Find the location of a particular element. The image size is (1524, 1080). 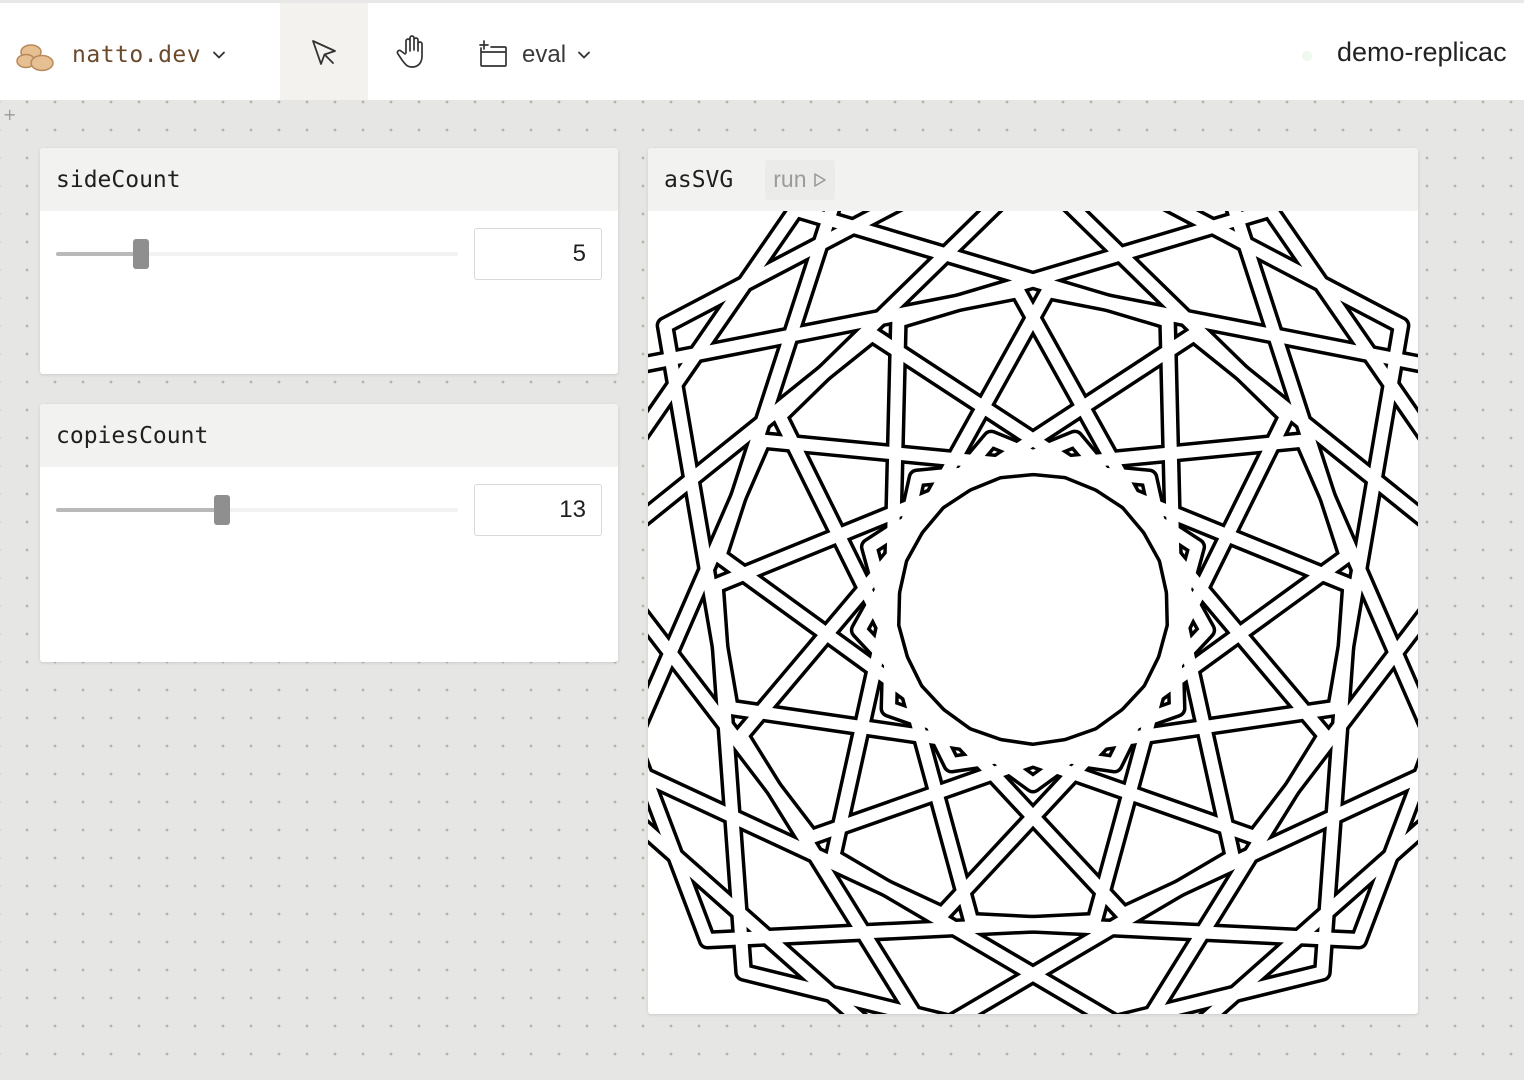

connection-status-dot is located at coordinates (1307, 56).